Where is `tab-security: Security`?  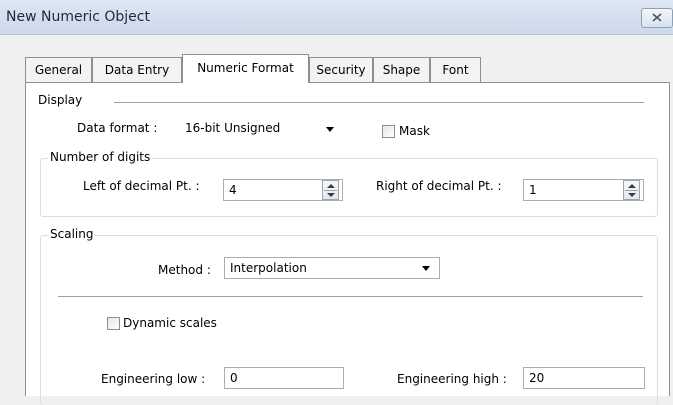 tab-security: Security is located at coordinates (341, 69).